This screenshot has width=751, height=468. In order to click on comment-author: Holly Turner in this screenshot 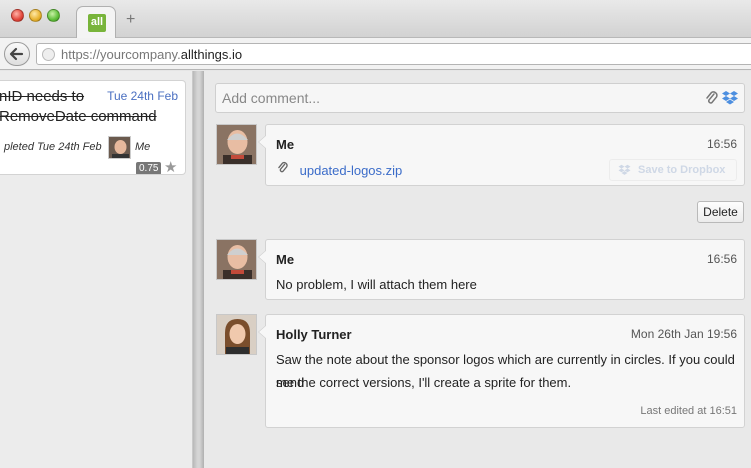, I will do `click(314, 334)`.